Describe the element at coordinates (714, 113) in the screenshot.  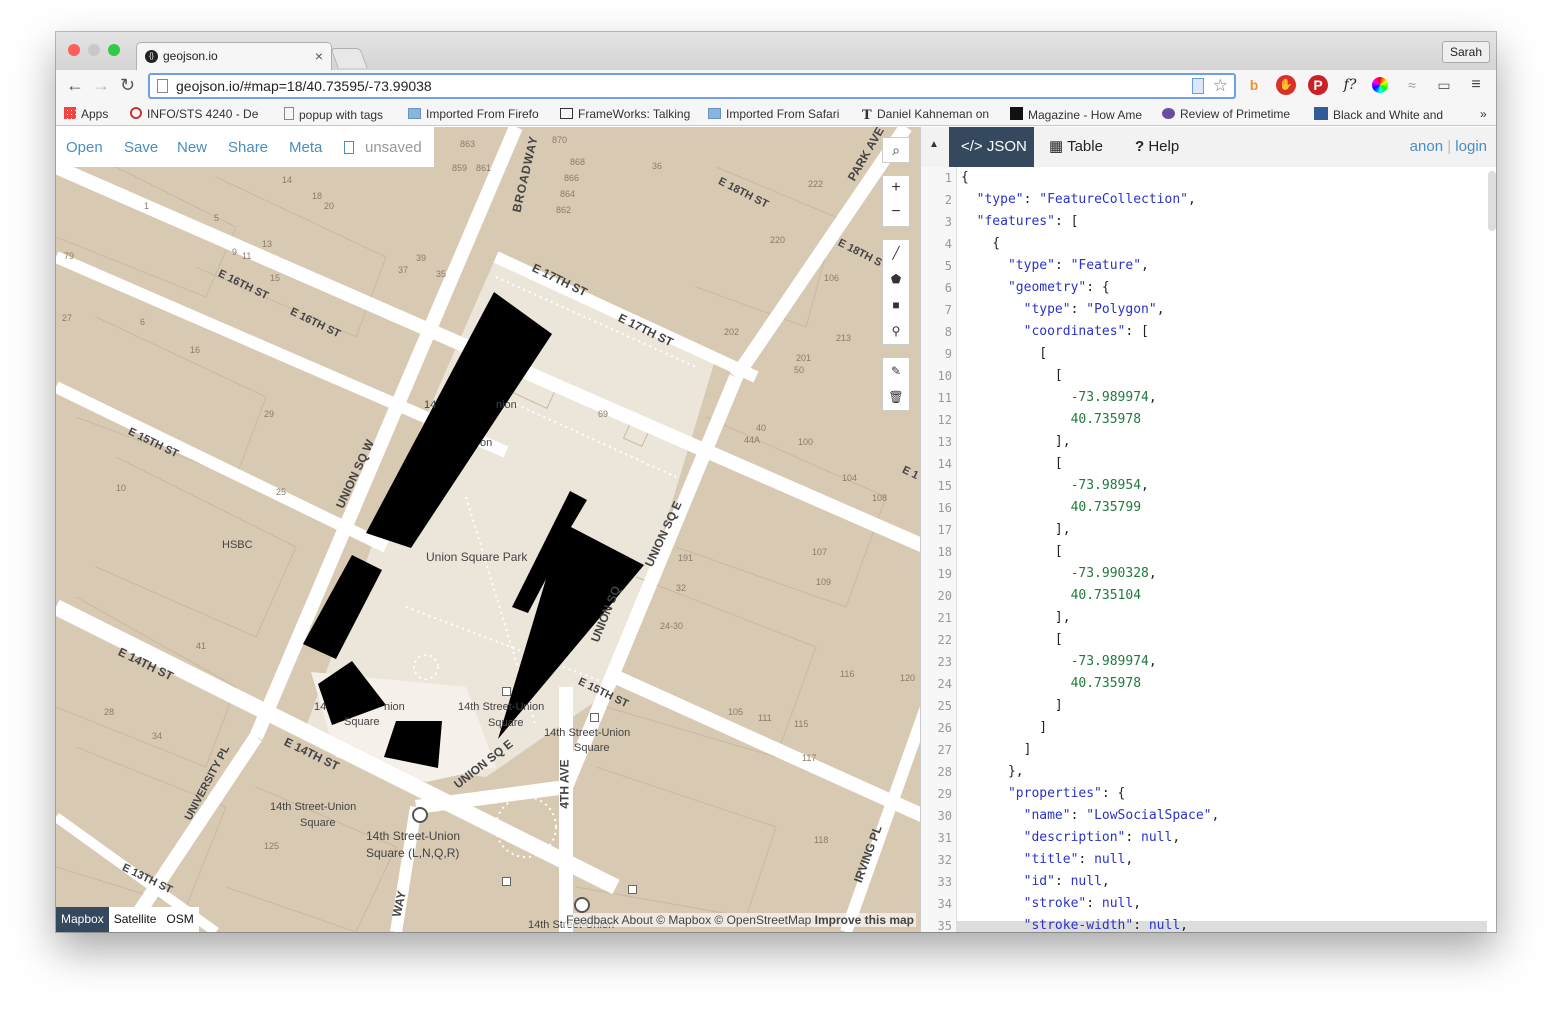
I see `folder-icon` at that location.